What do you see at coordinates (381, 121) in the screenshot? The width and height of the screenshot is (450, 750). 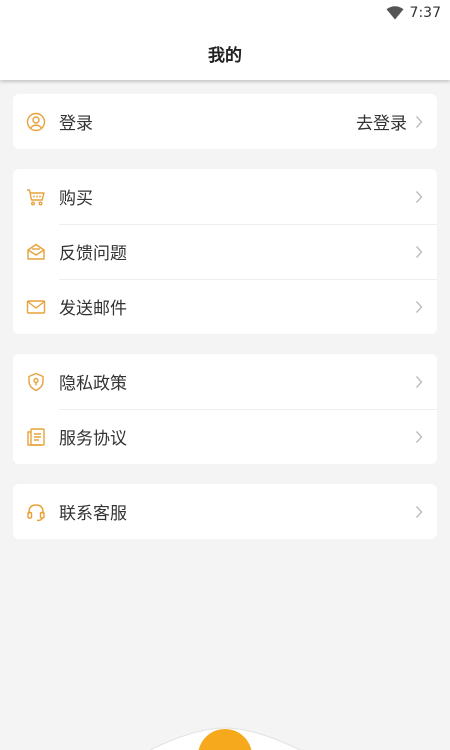 I see `go-login-link: 去登录` at bounding box center [381, 121].